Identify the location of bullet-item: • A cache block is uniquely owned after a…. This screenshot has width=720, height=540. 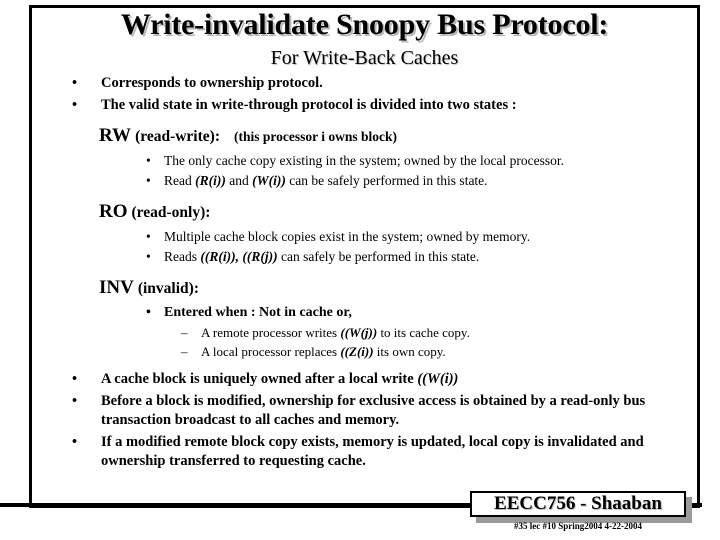
(364, 380).